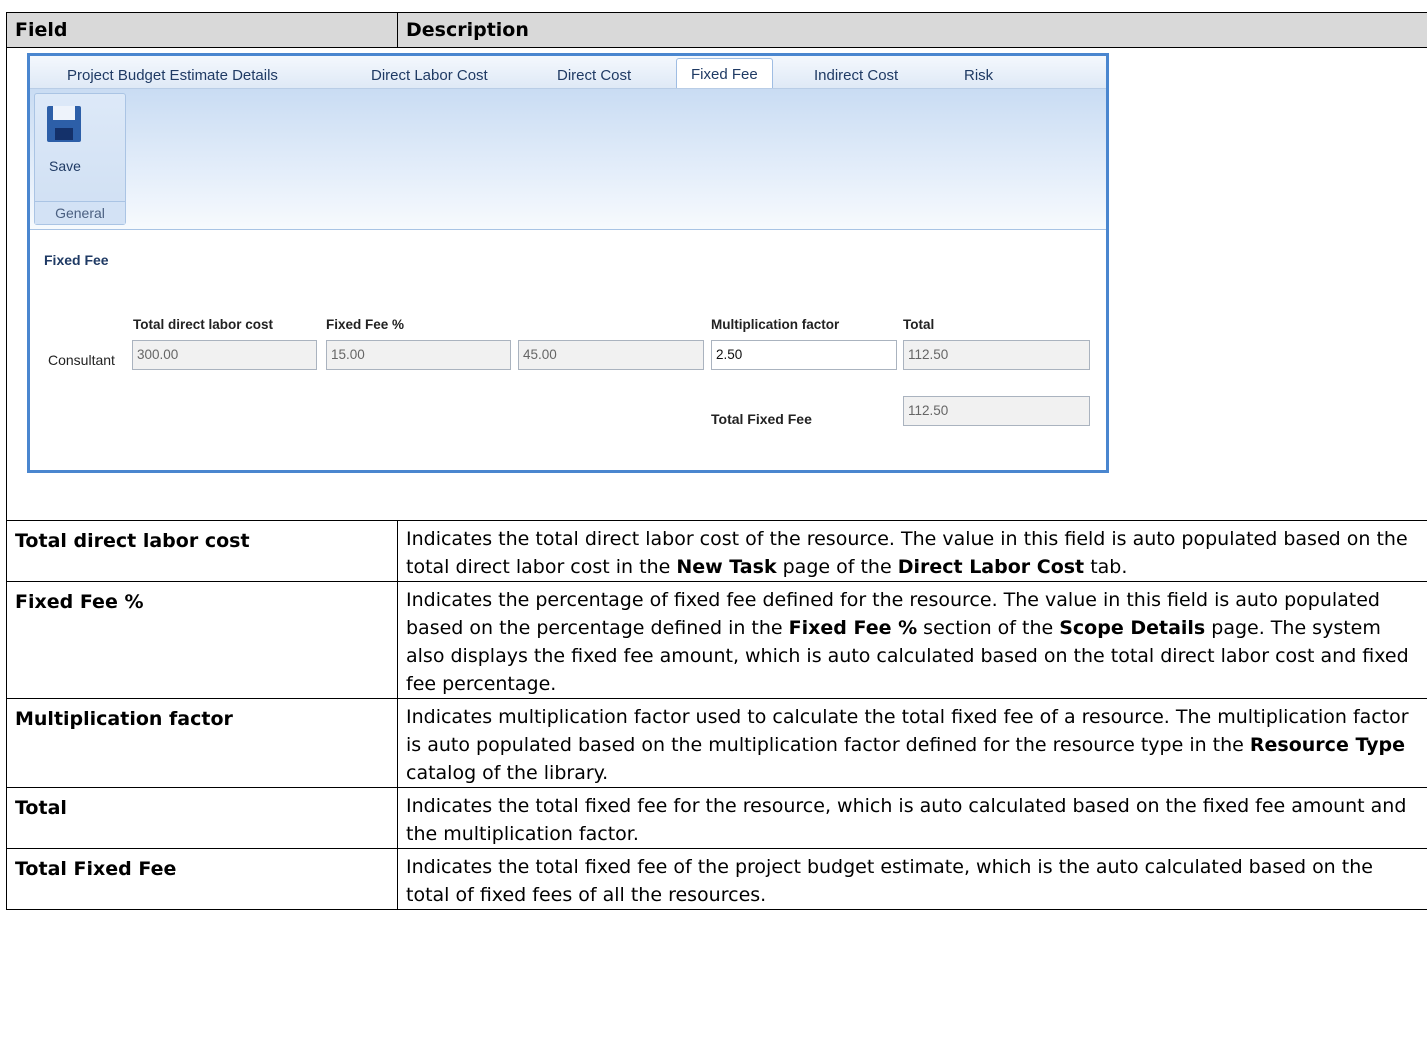 This screenshot has height=1037, width=1427. What do you see at coordinates (978, 76) in the screenshot?
I see `tab-risk: Risk` at bounding box center [978, 76].